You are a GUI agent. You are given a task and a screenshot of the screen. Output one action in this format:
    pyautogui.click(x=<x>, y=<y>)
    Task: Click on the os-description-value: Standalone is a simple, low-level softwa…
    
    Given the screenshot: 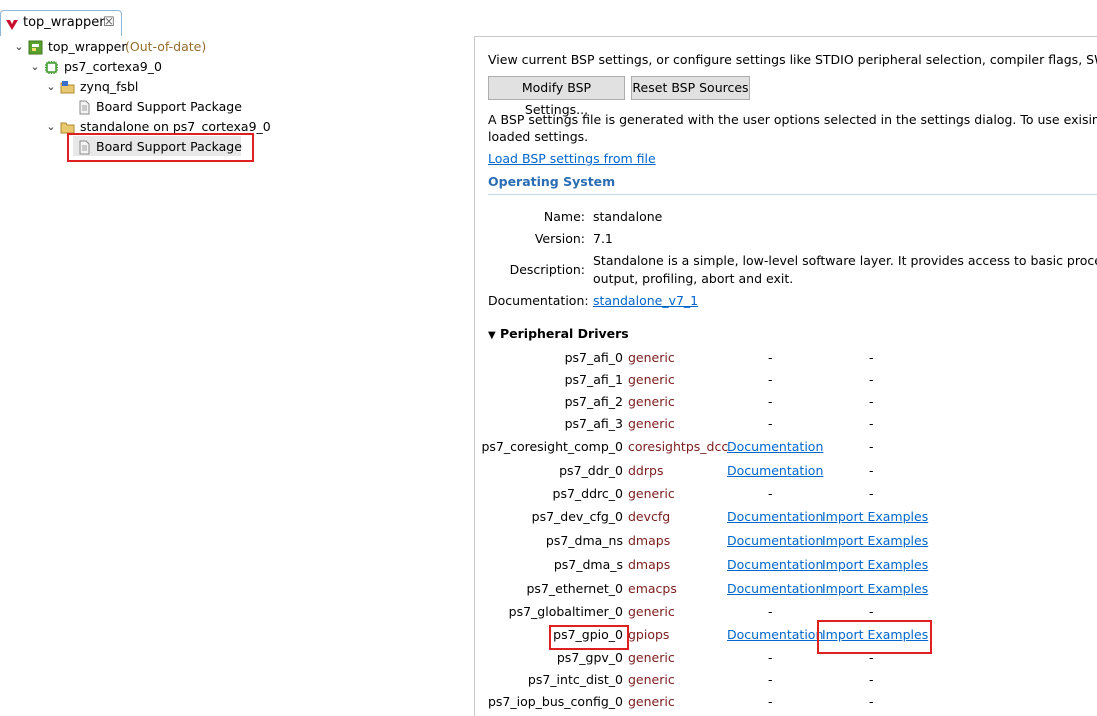 What is the action you would take?
    pyautogui.click(x=845, y=260)
    